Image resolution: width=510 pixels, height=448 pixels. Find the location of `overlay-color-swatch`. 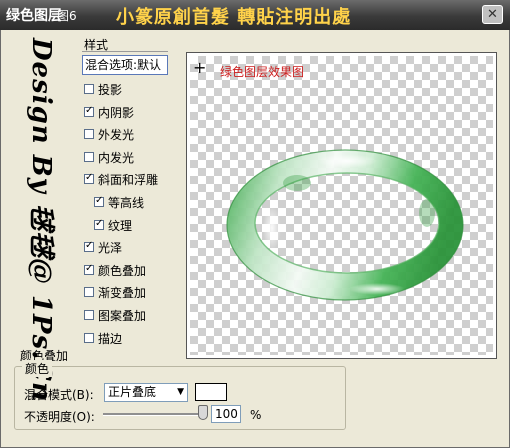

overlay-color-swatch is located at coordinates (211, 392).